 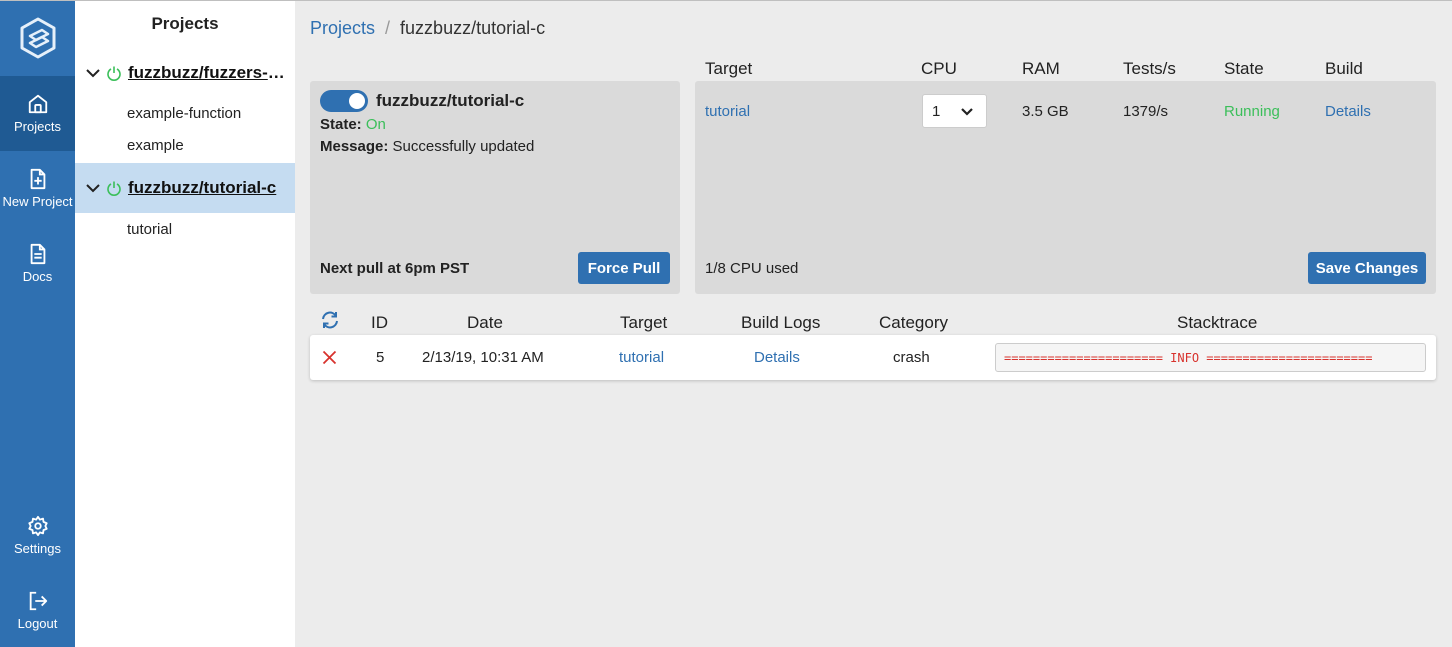 I want to click on target-link: tutorial, so click(x=727, y=111).